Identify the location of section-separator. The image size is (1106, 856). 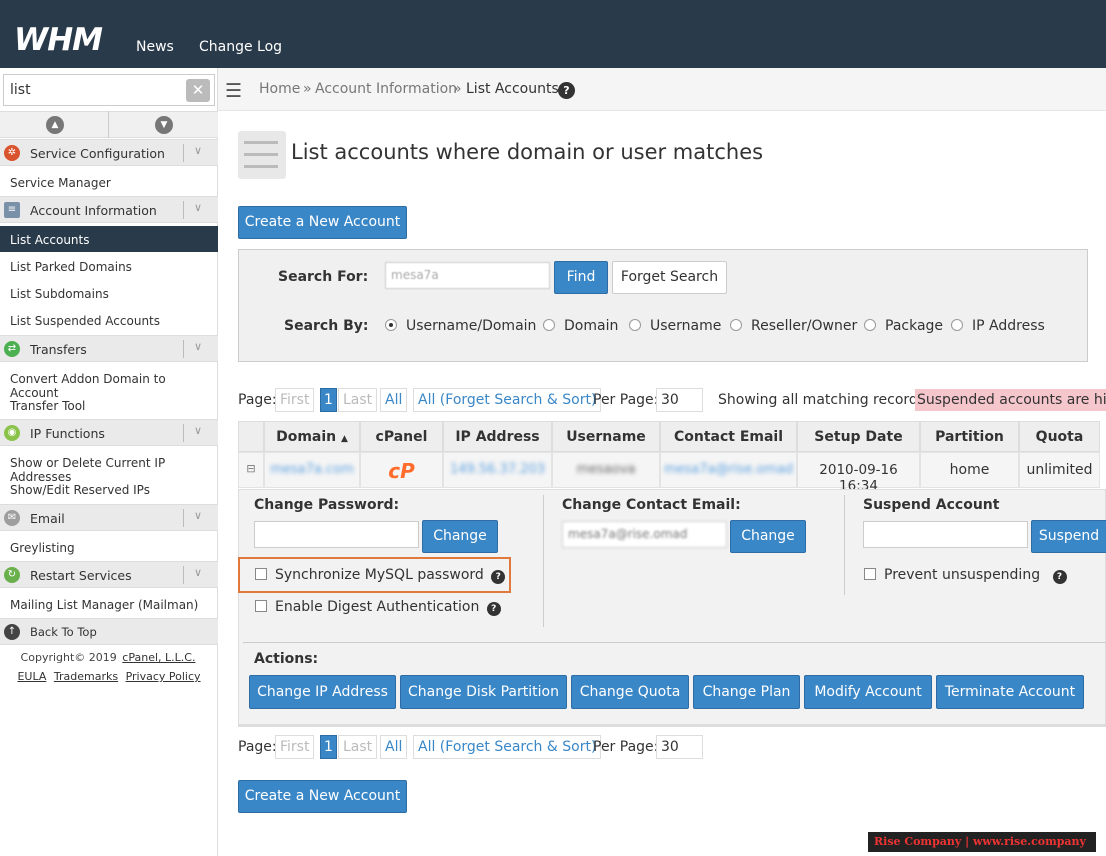
(183, 575).